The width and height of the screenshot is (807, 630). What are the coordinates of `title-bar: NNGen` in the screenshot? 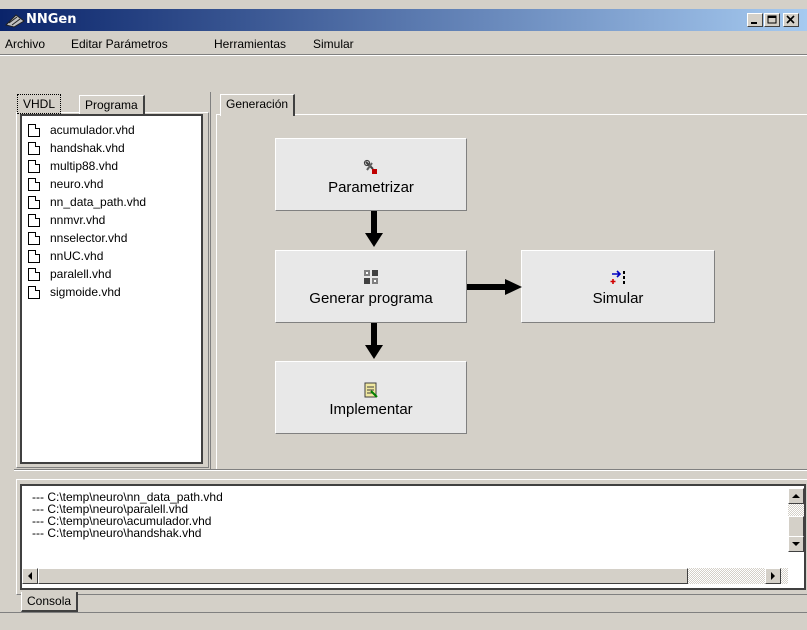 It's located at (403, 20).